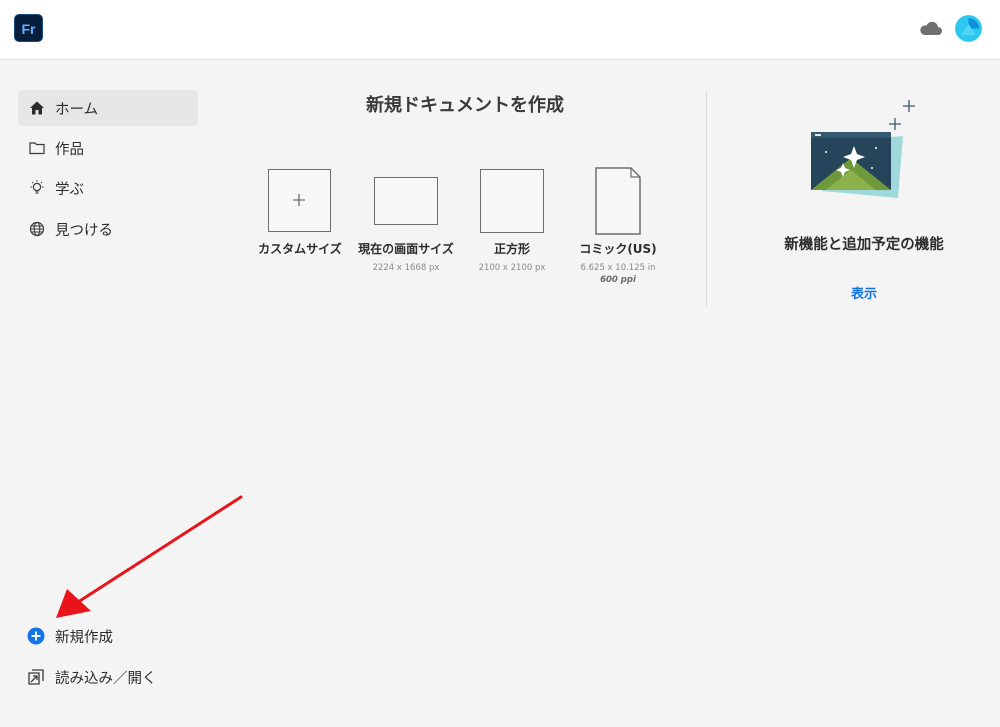 The image size is (1000, 727). What do you see at coordinates (860, 292) in the screenshot?
I see `whats-new-view-link: 表示` at bounding box center [860, 292].